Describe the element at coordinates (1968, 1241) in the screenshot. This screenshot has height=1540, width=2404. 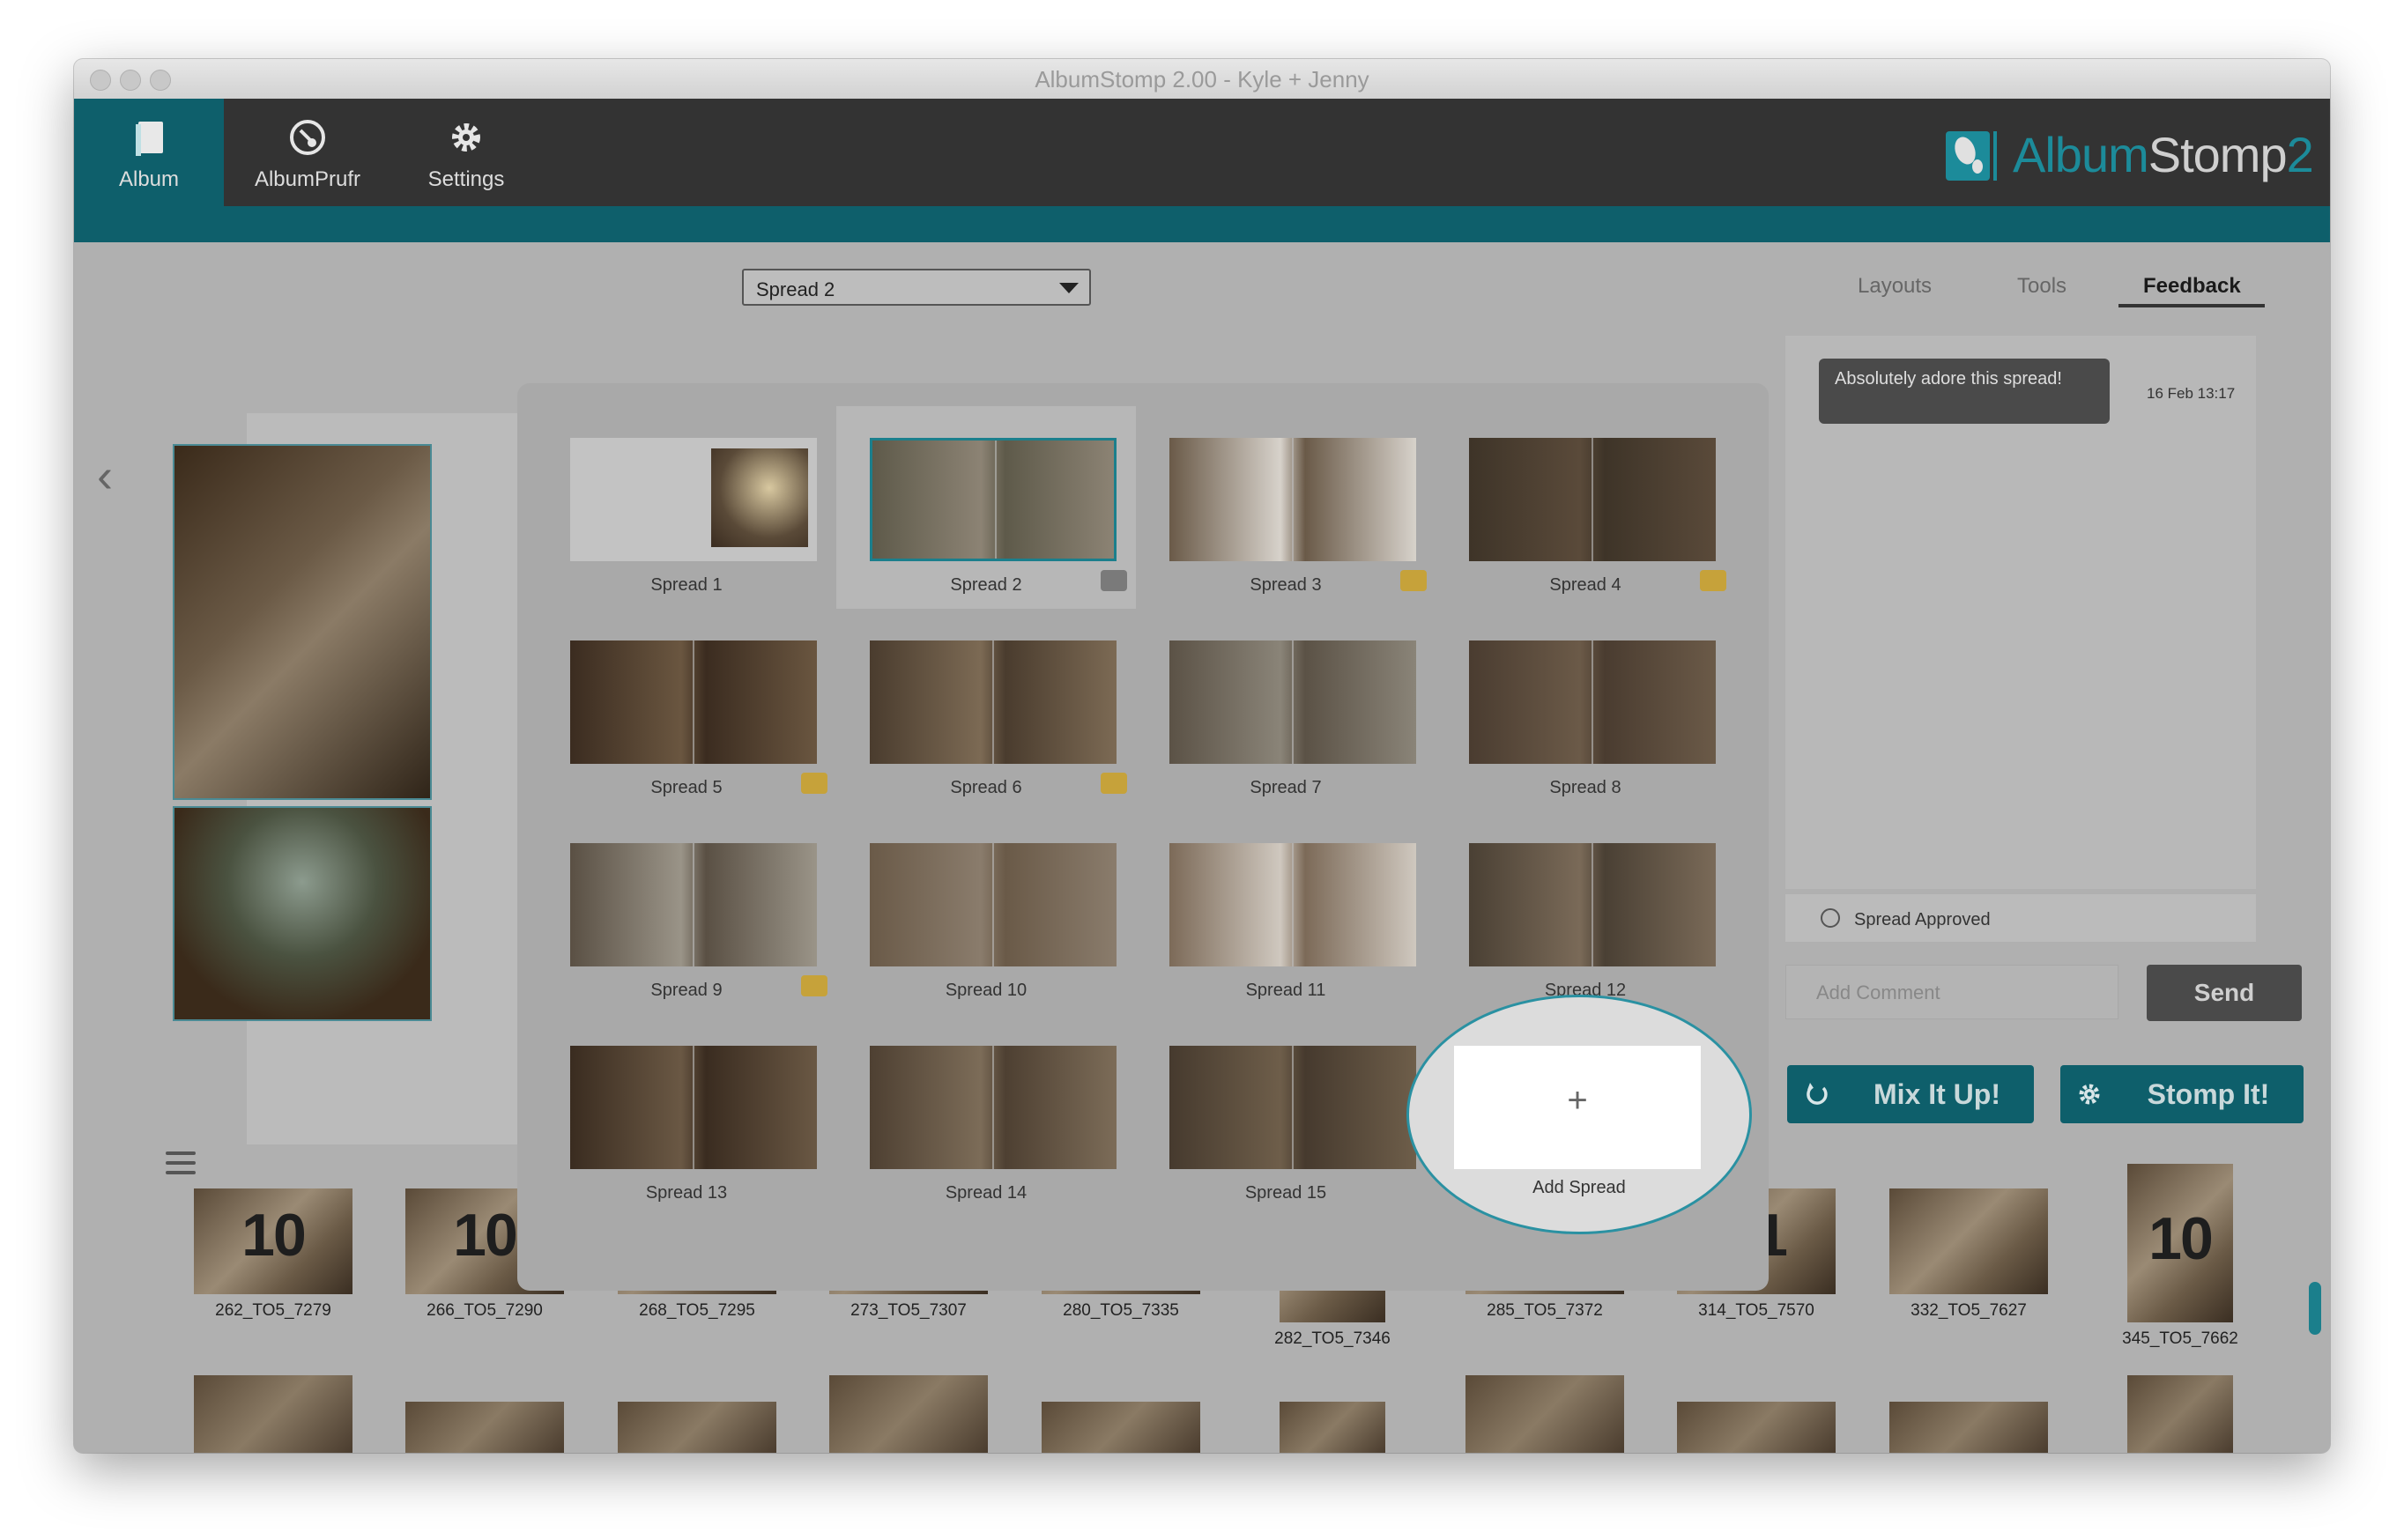
I see `tray-thumb-image` at that location.